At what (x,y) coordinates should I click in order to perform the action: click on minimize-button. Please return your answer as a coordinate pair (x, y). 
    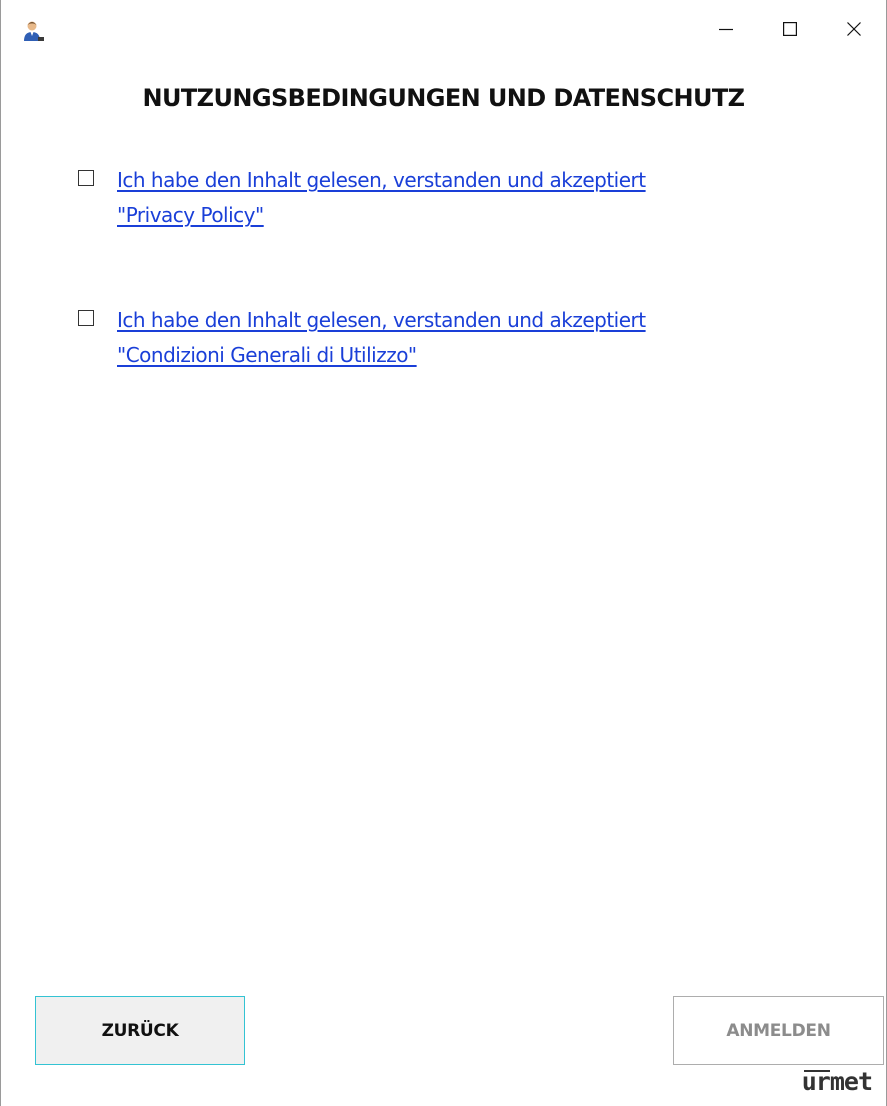
    Looking at the image, I should click on (726, 29).